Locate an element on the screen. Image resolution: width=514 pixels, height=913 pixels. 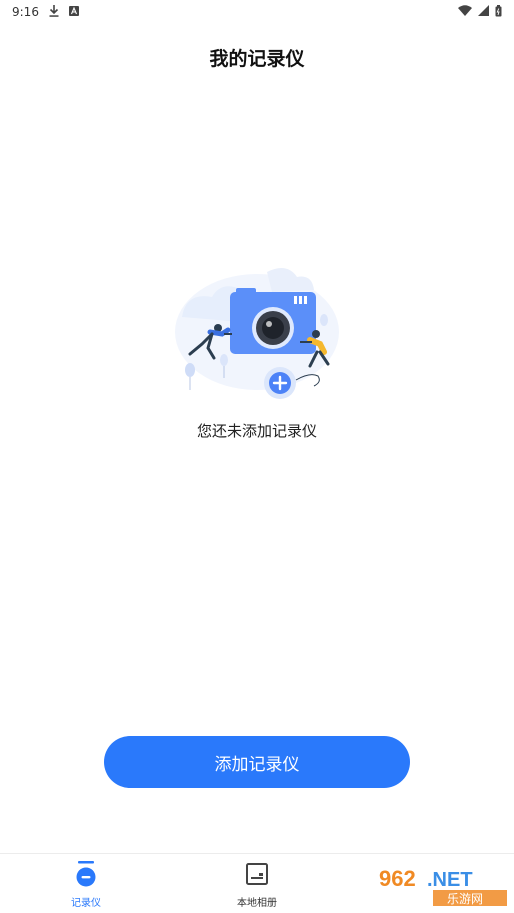
site-watermark: 962 .NET 乐游网 is located at coordinates (442, 884).